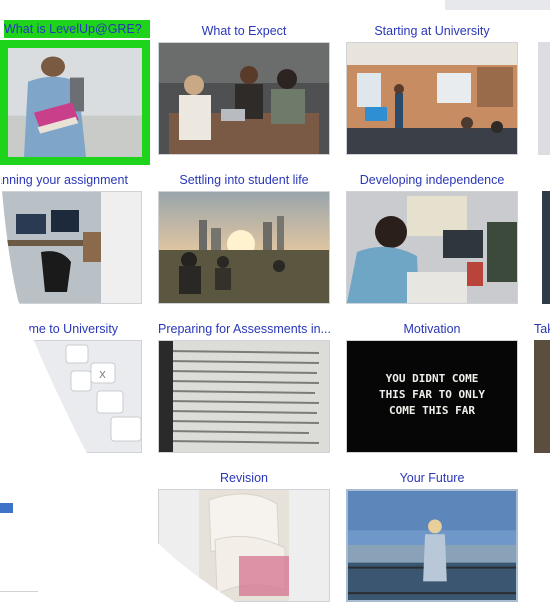 Image resolution: width=550 pixels, height=608 pixels. I want to click on topic-tile-your-future: Your Future, so click(432, 535).